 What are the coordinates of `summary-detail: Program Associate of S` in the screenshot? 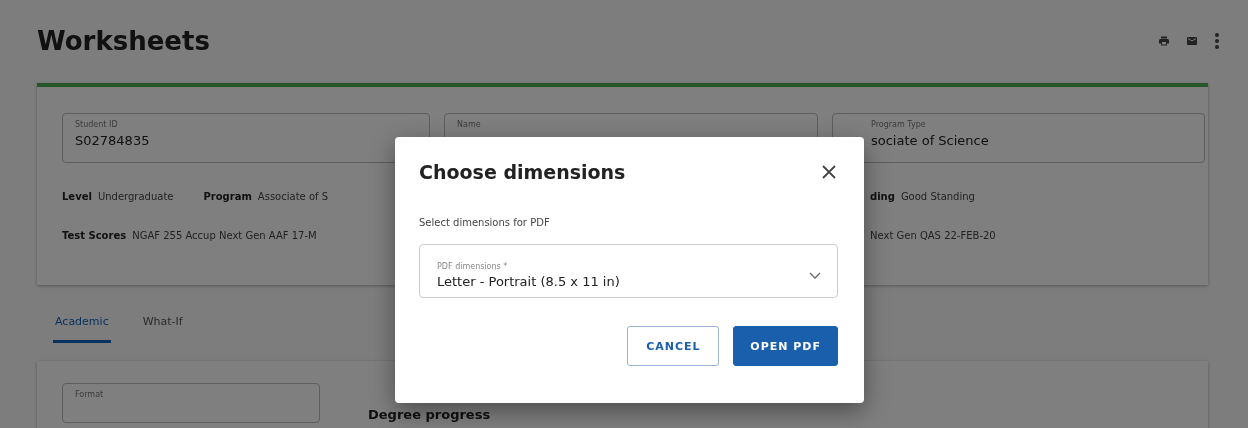 It's located at (266, 196).